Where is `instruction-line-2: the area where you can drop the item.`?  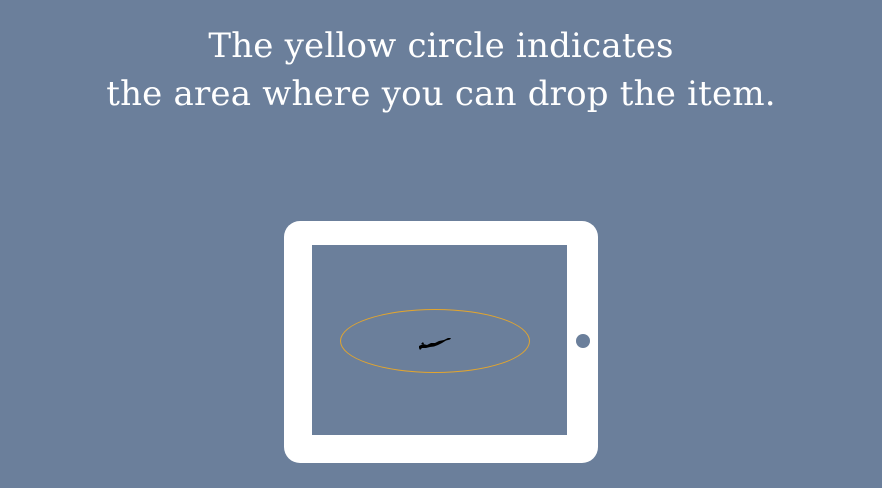
instruction-line-2: the area where you can drop the item. is located at coordinates (441, 94).